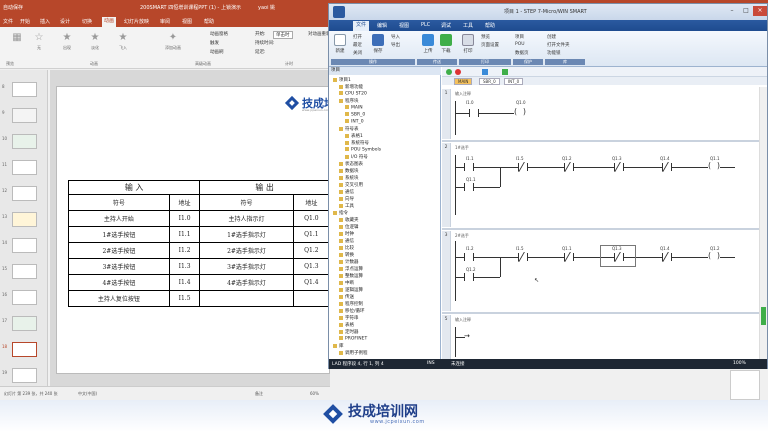 Image resolution: width=768 pixels, height=432 pixels. What do you see at coordinates (363, 150) in the screenshot?
I see `tree-item: POU Symbols` at bounding box center [363, 150].